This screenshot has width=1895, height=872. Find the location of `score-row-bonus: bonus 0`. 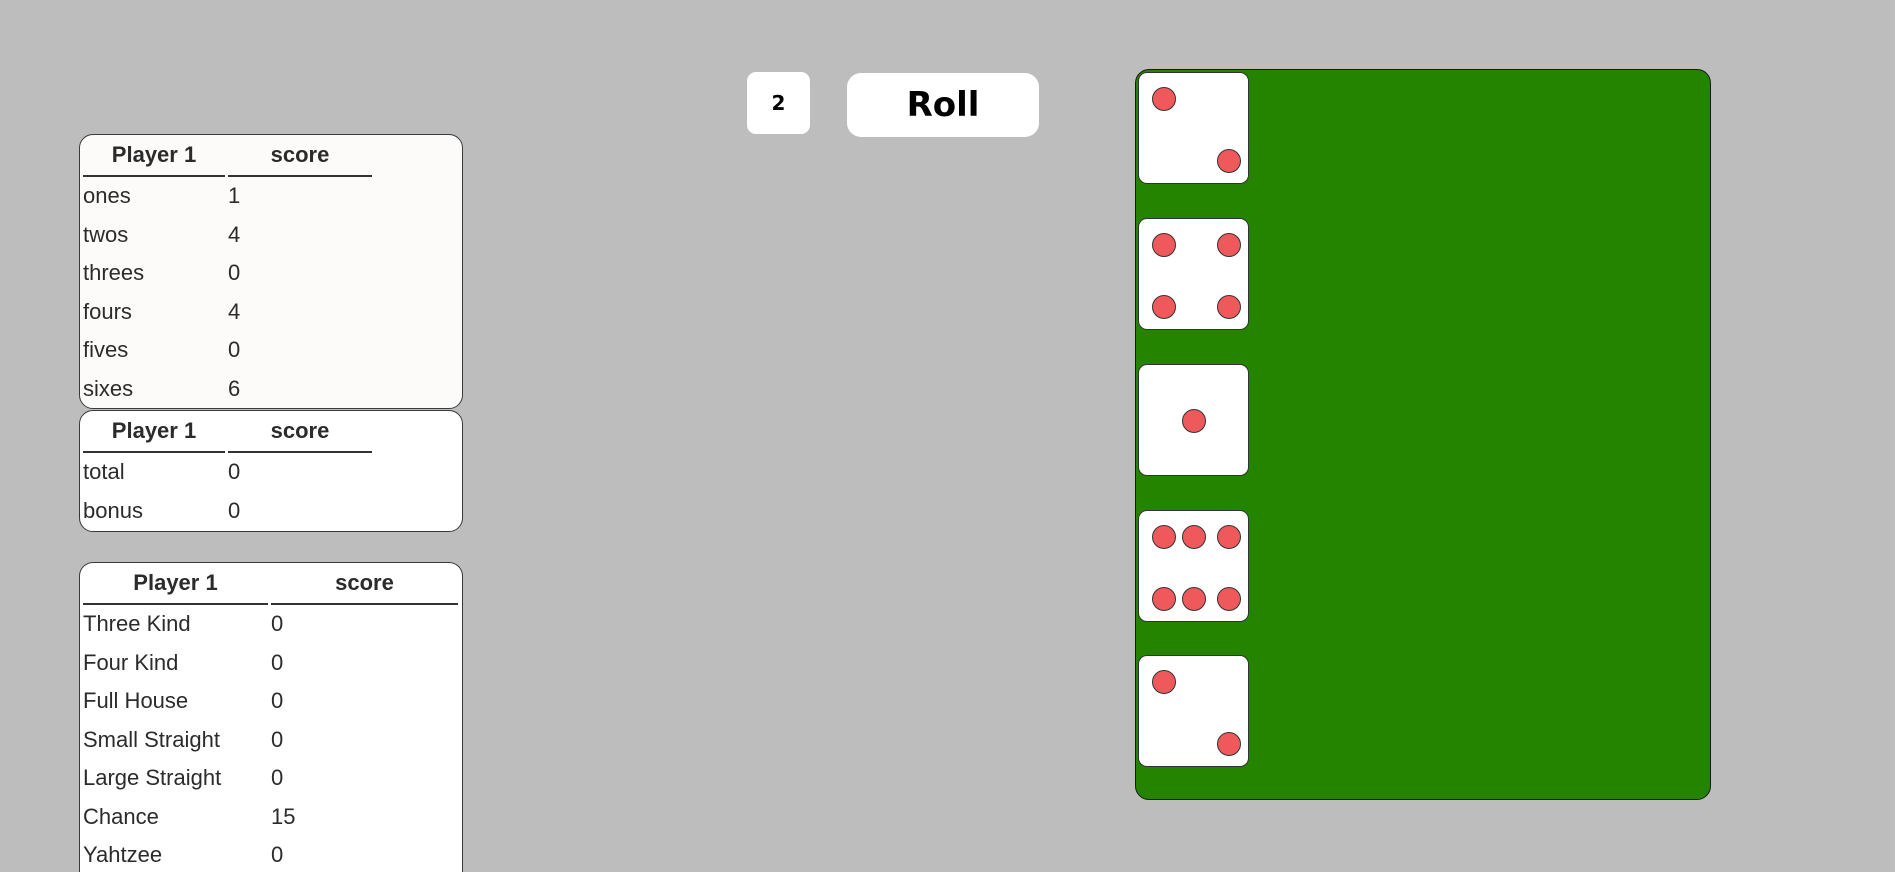

score-row-bonus: bonus 0 is located at coordinates (227, 511).